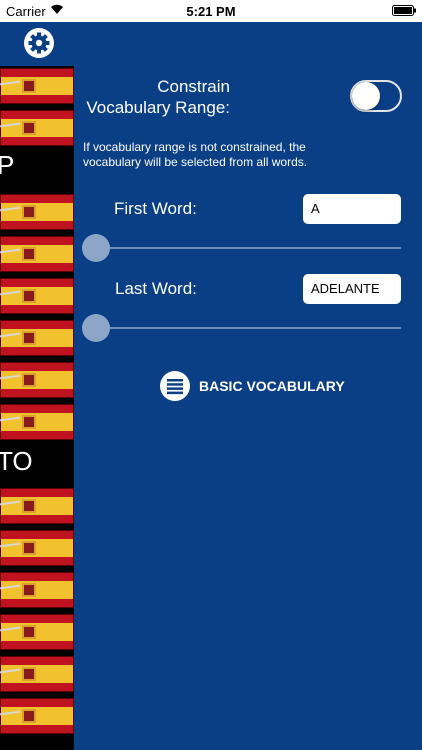  I want to click on strip-letter: P, so click(7, 165).